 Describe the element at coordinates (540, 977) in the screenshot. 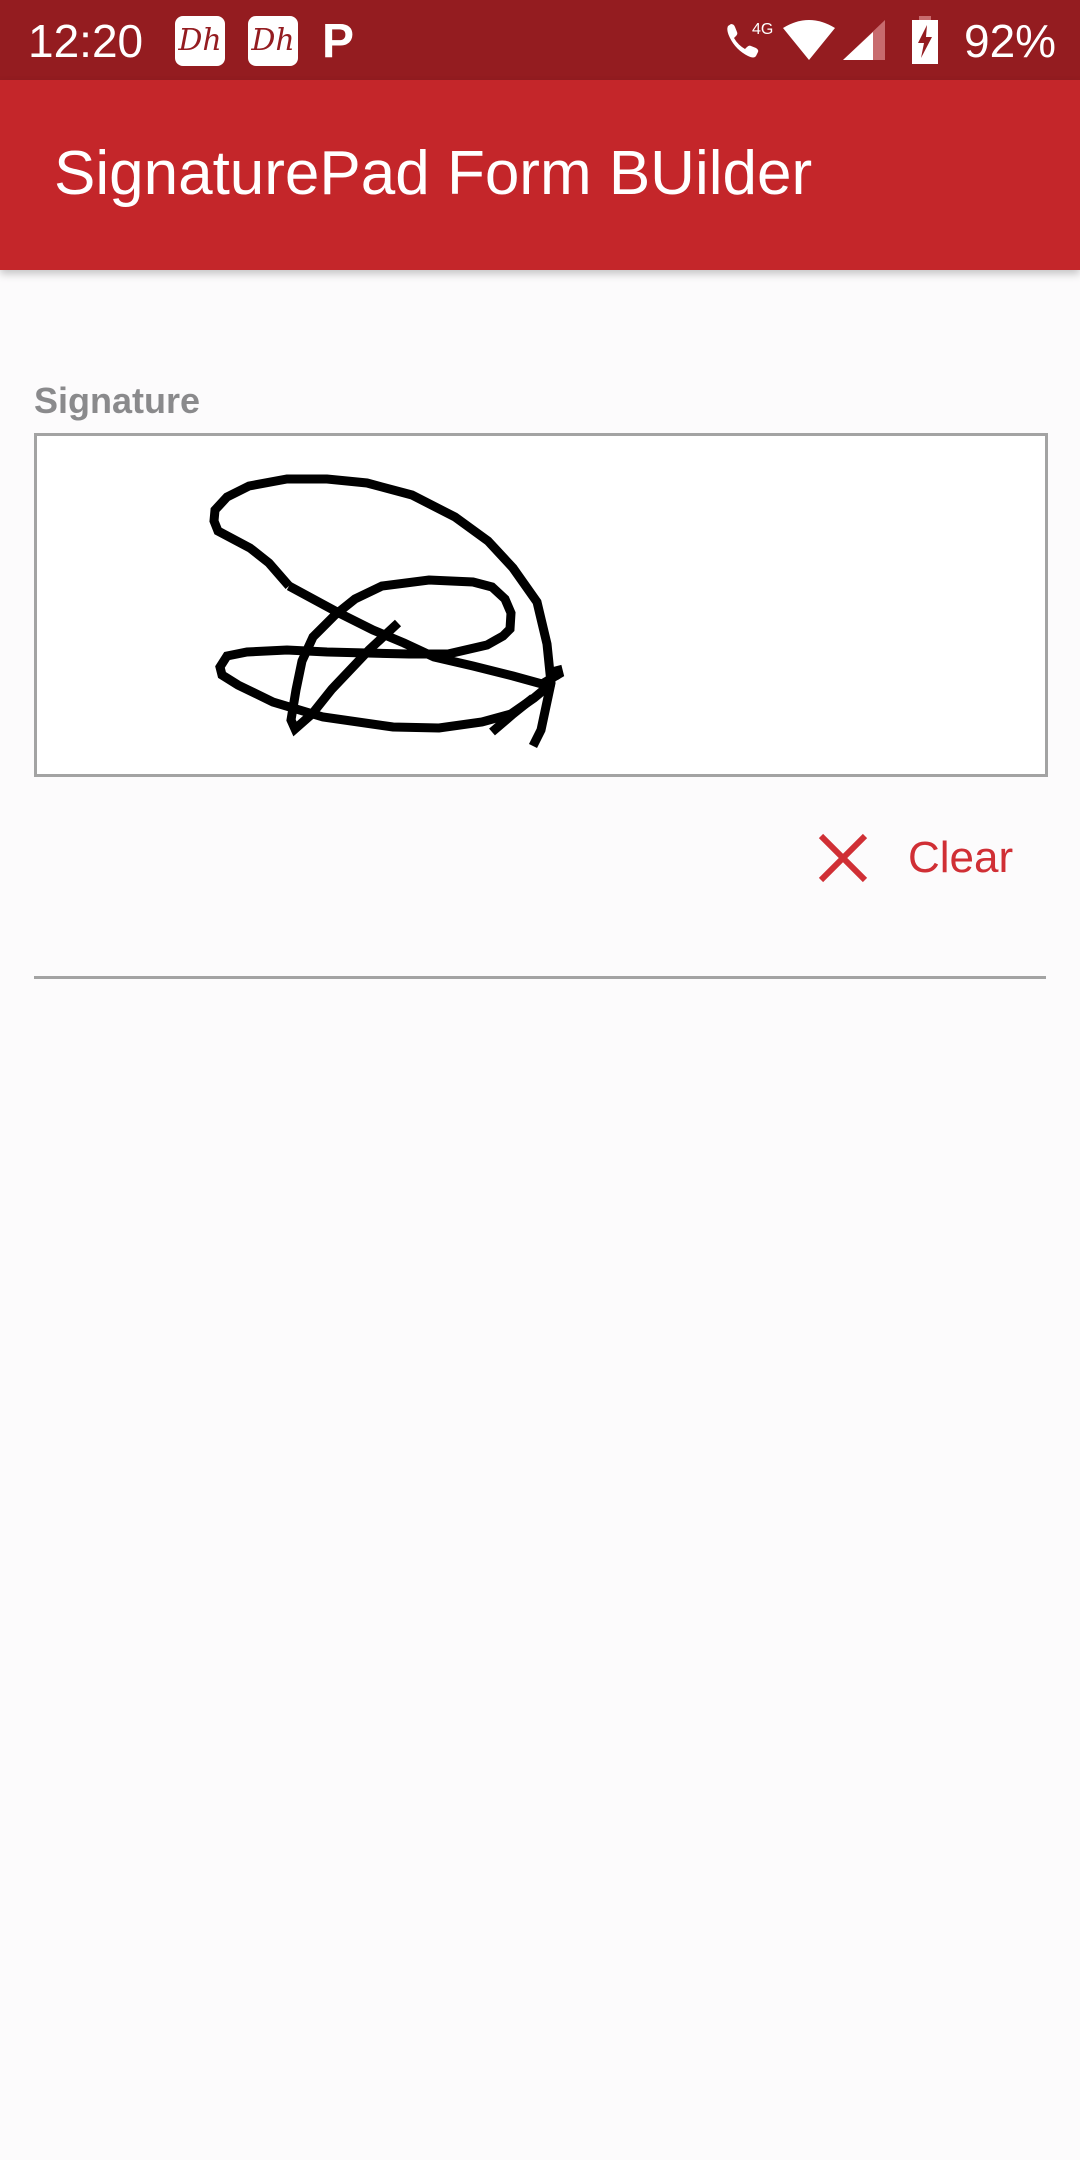

I see `form-divider` at that location.